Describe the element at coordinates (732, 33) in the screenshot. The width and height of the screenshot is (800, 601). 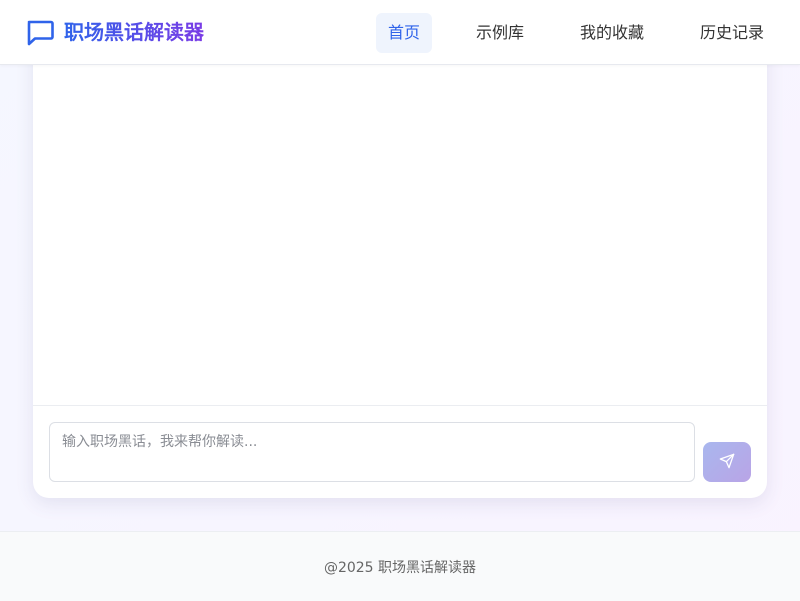
I see `nav-history: 历史记录` at that location.